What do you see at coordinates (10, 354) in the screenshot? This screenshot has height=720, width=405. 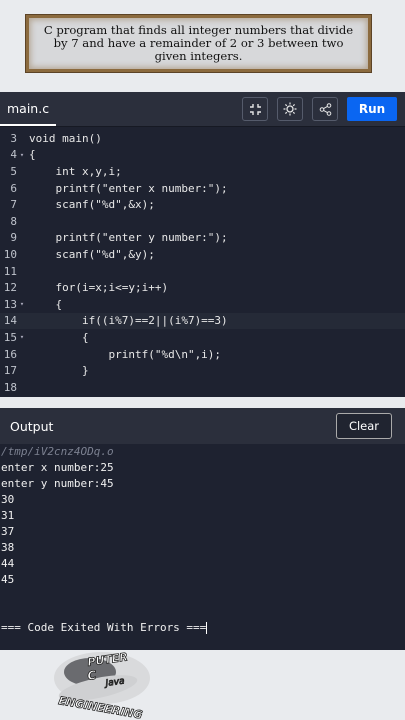 I see `line-number: 16` at bounding box center [10, 354].